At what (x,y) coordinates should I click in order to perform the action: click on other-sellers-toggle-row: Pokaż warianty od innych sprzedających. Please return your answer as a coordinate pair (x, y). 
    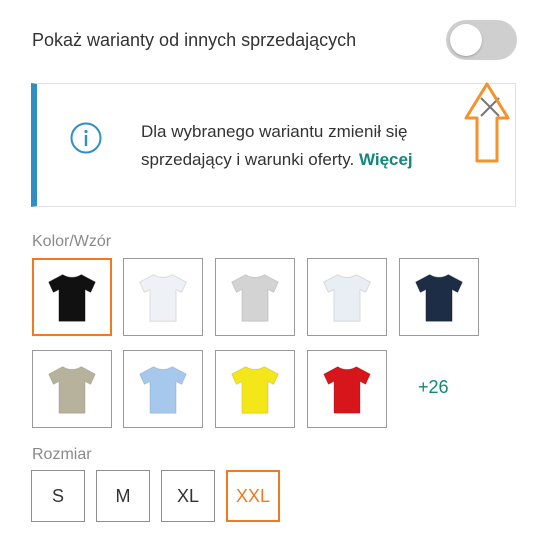
    Looking at the image, I should click on (274, 42).